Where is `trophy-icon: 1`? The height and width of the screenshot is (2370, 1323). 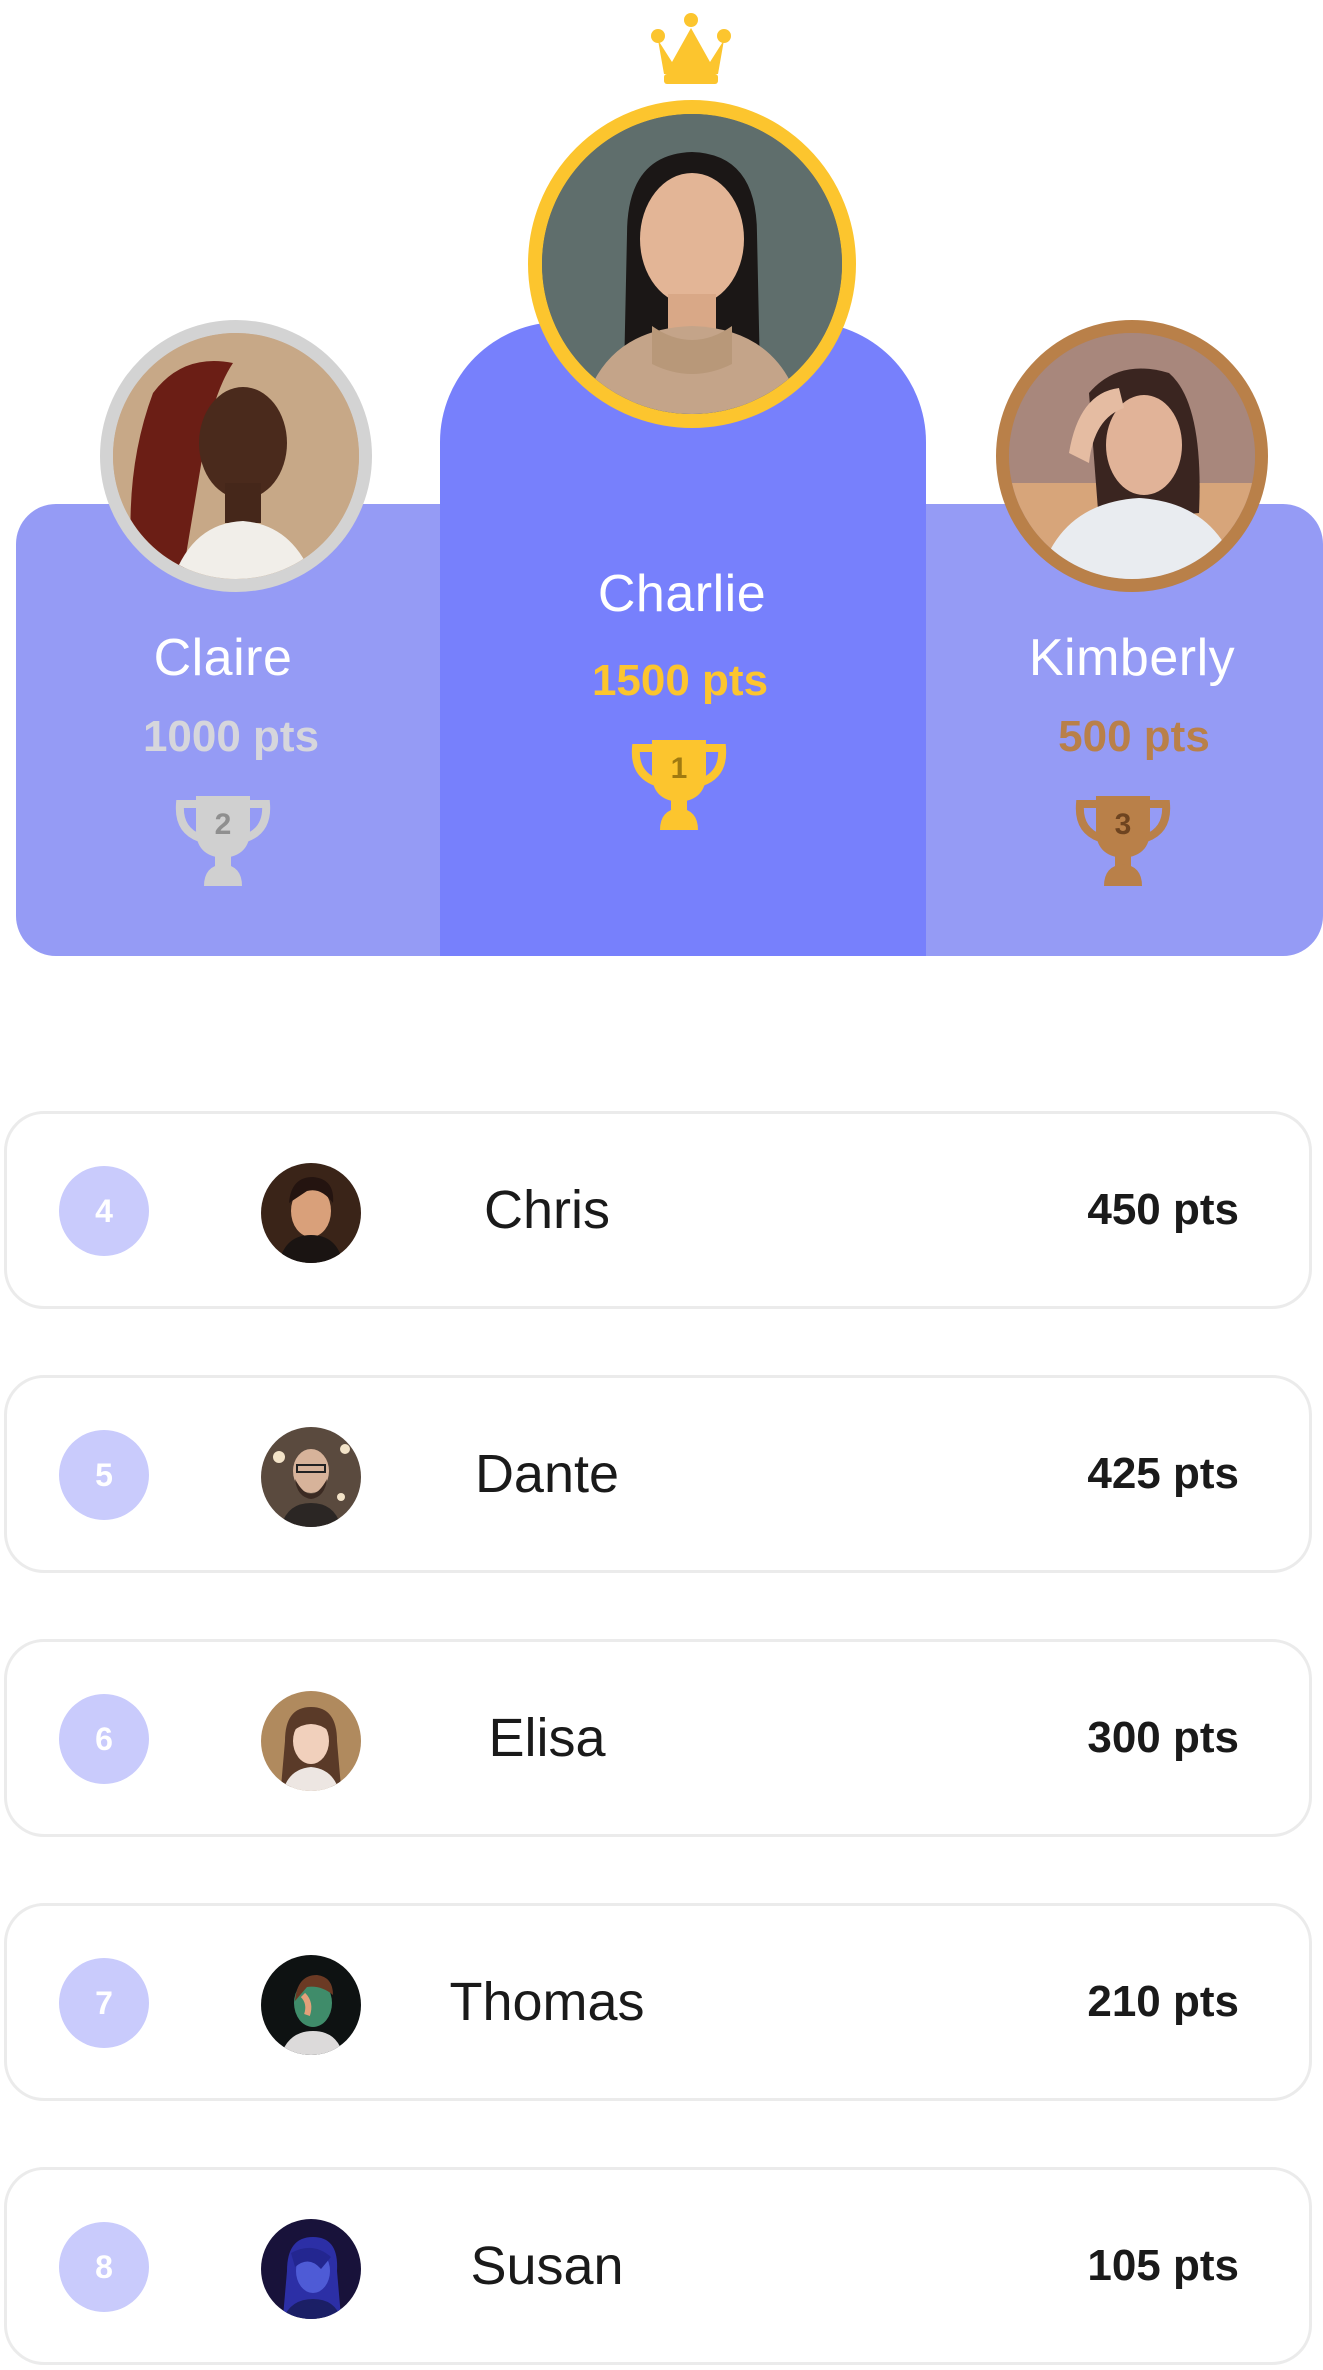
trophy-icon: 1 is located at coordinates (679, 785).